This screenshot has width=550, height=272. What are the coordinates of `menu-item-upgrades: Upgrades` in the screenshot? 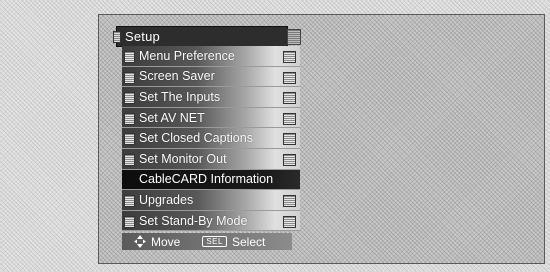 It's located at (211, 200).